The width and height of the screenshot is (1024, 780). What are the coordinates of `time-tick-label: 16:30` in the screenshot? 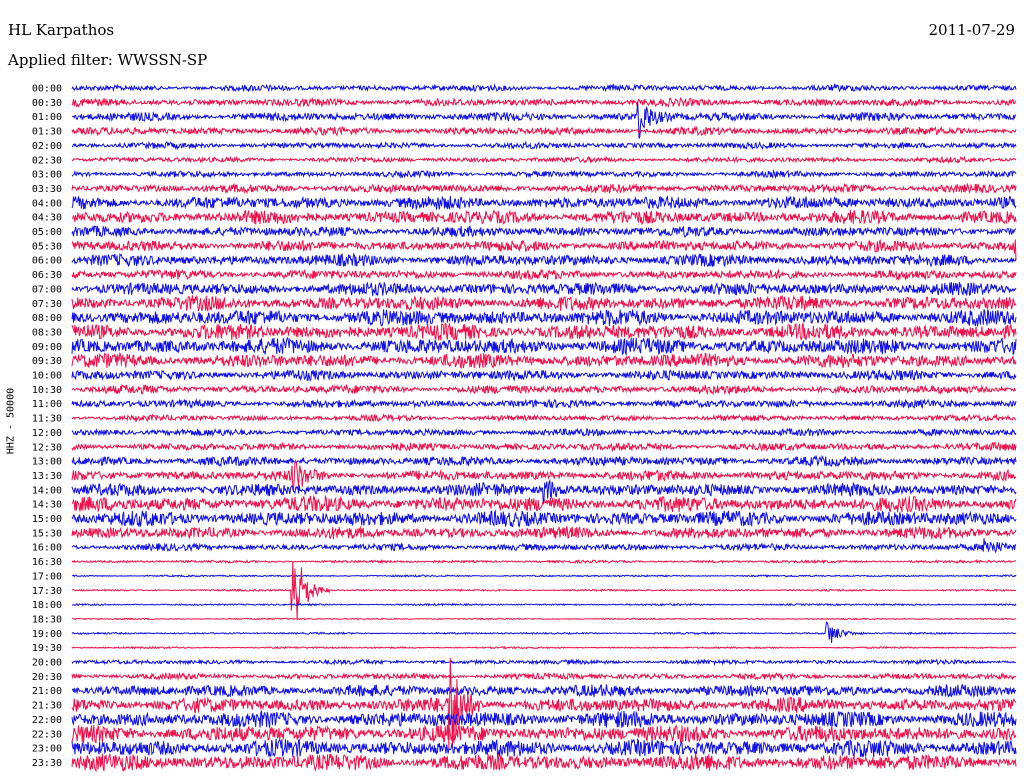 It's located at (47, 562).